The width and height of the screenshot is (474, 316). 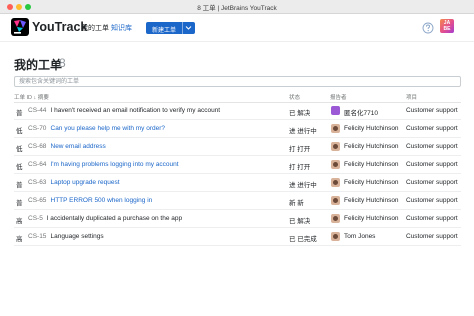 What do you see at coordinates (237, 81) in the screenshot?
I see `search-input` at bounding box center [237, 81].